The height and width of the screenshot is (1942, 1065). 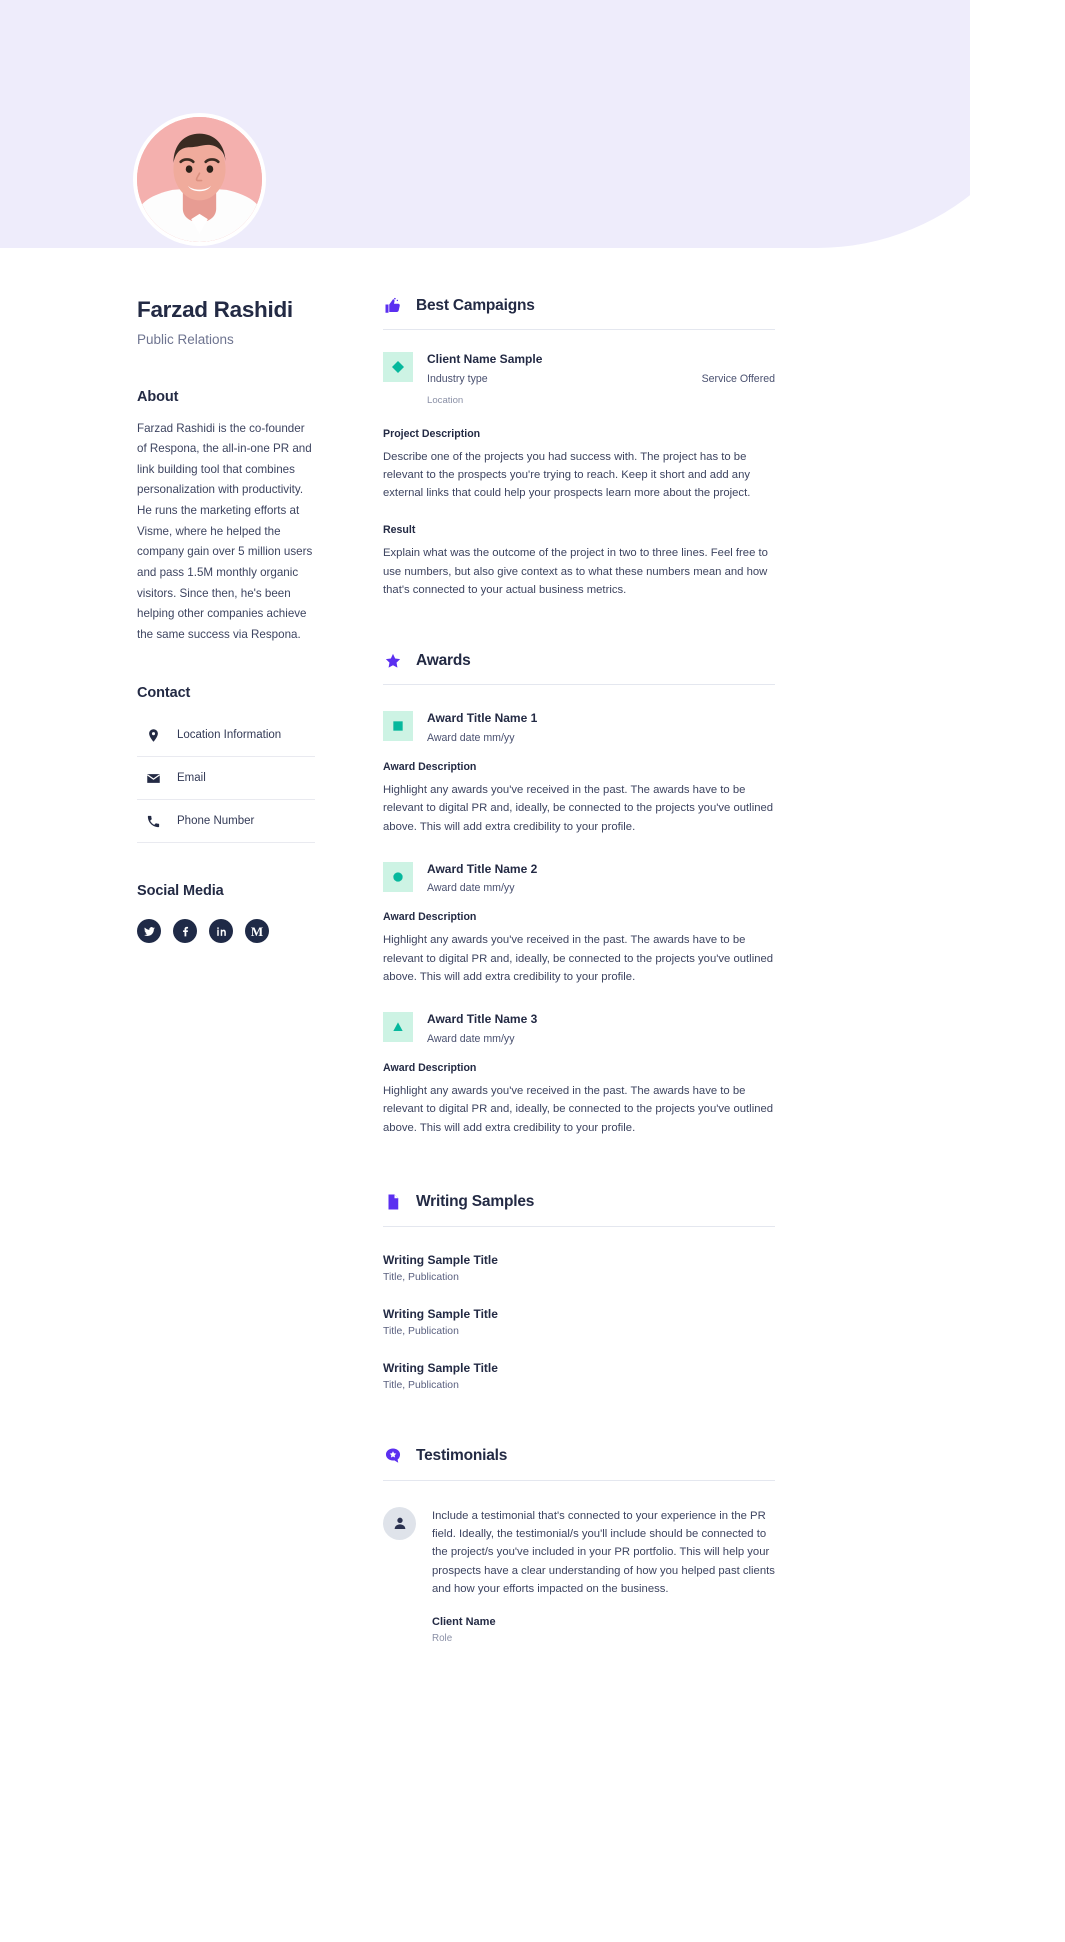 I want to click on about-heading: About, so click(x=158, y=396).